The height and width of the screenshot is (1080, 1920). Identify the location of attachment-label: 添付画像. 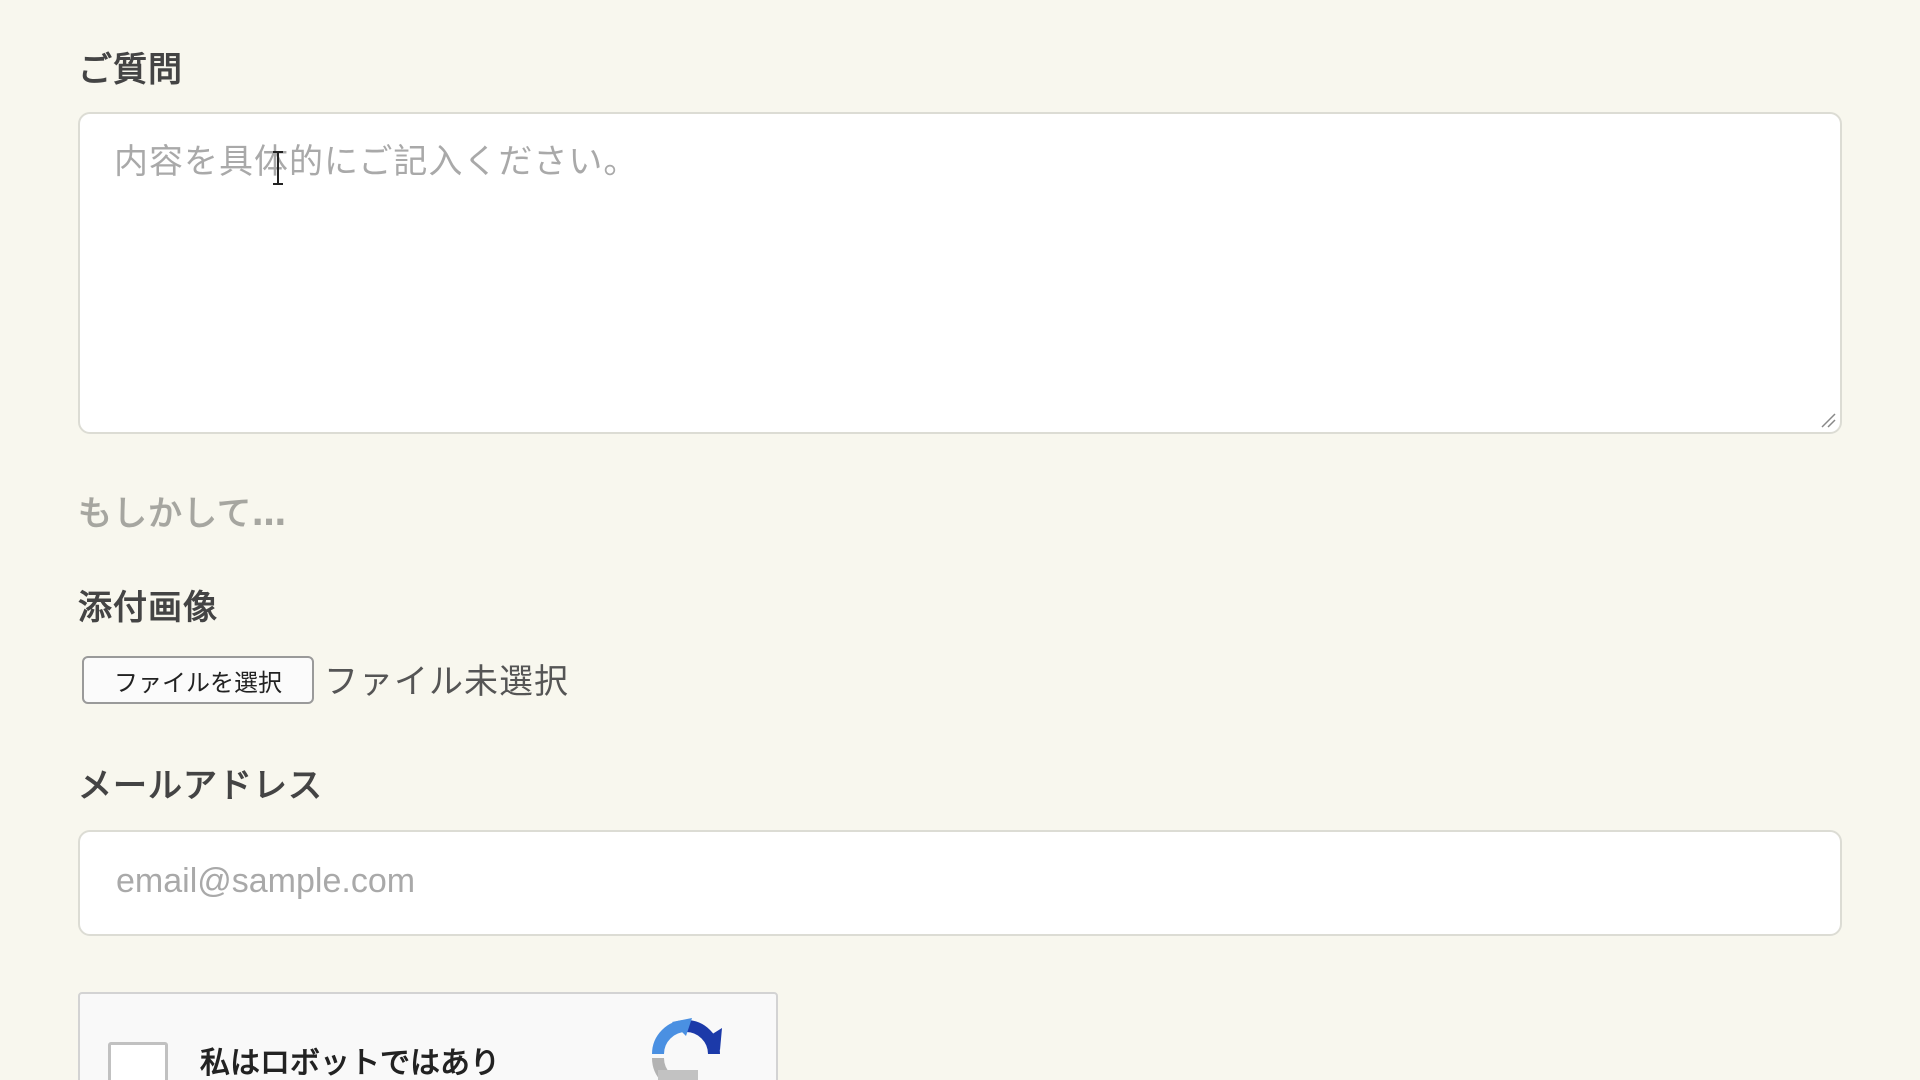
(148, 608).